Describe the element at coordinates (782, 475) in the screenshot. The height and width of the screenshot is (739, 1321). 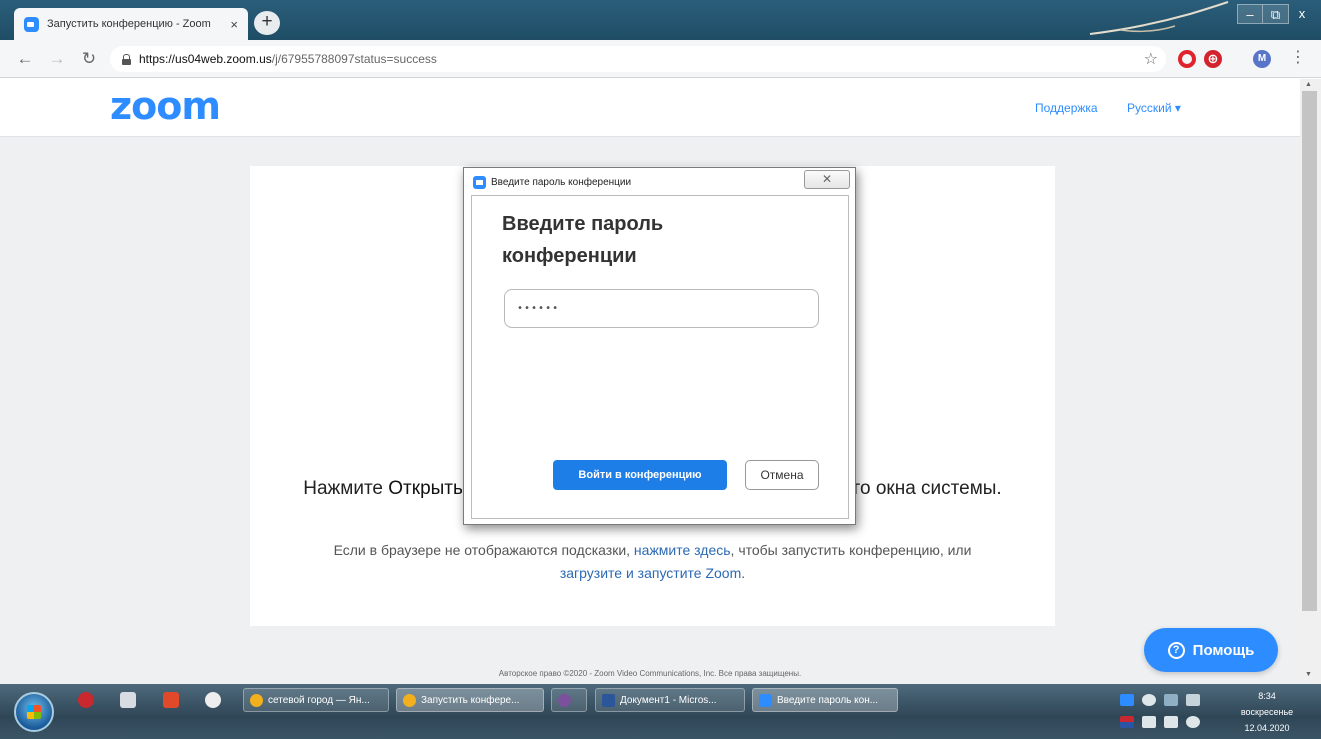
I see `cancel-button: Отмена` at that location.